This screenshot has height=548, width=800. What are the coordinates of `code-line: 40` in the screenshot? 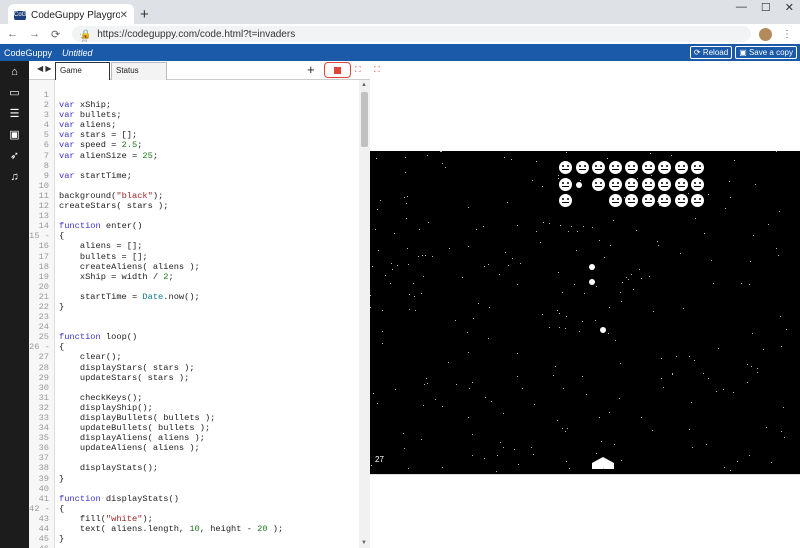 It's located at (194, 489).